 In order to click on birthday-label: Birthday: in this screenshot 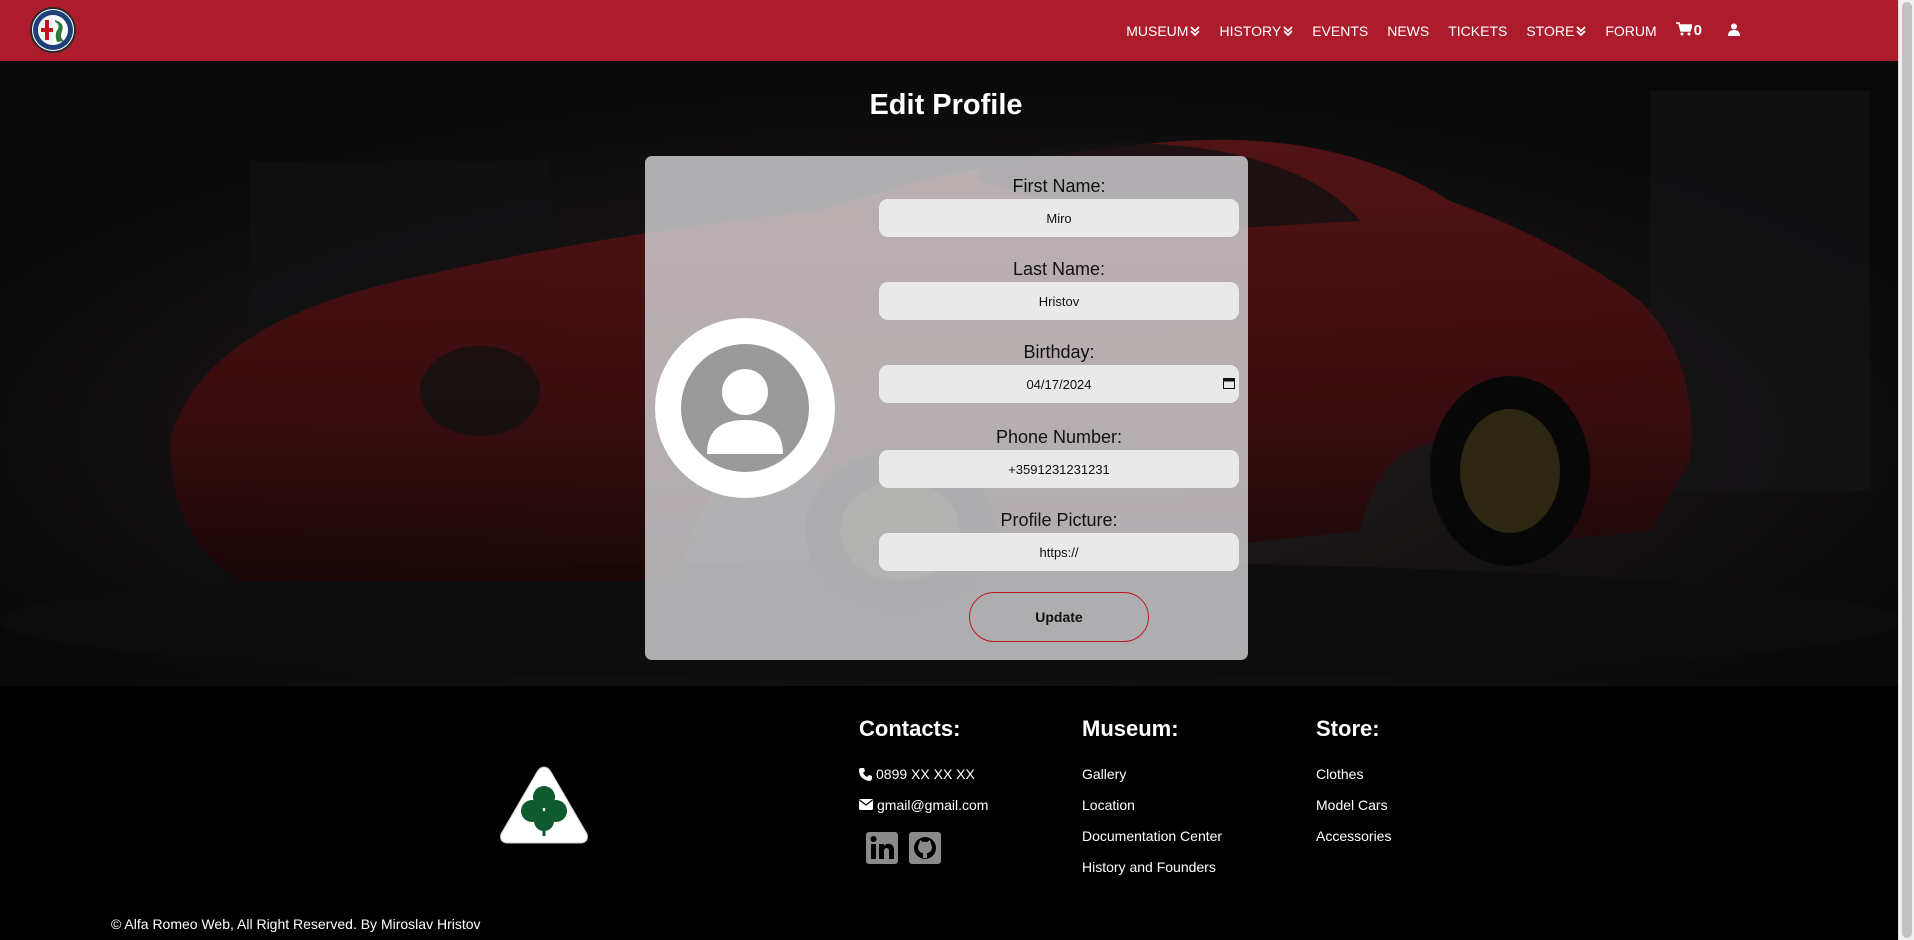, I will do `click(1059, 352)`.